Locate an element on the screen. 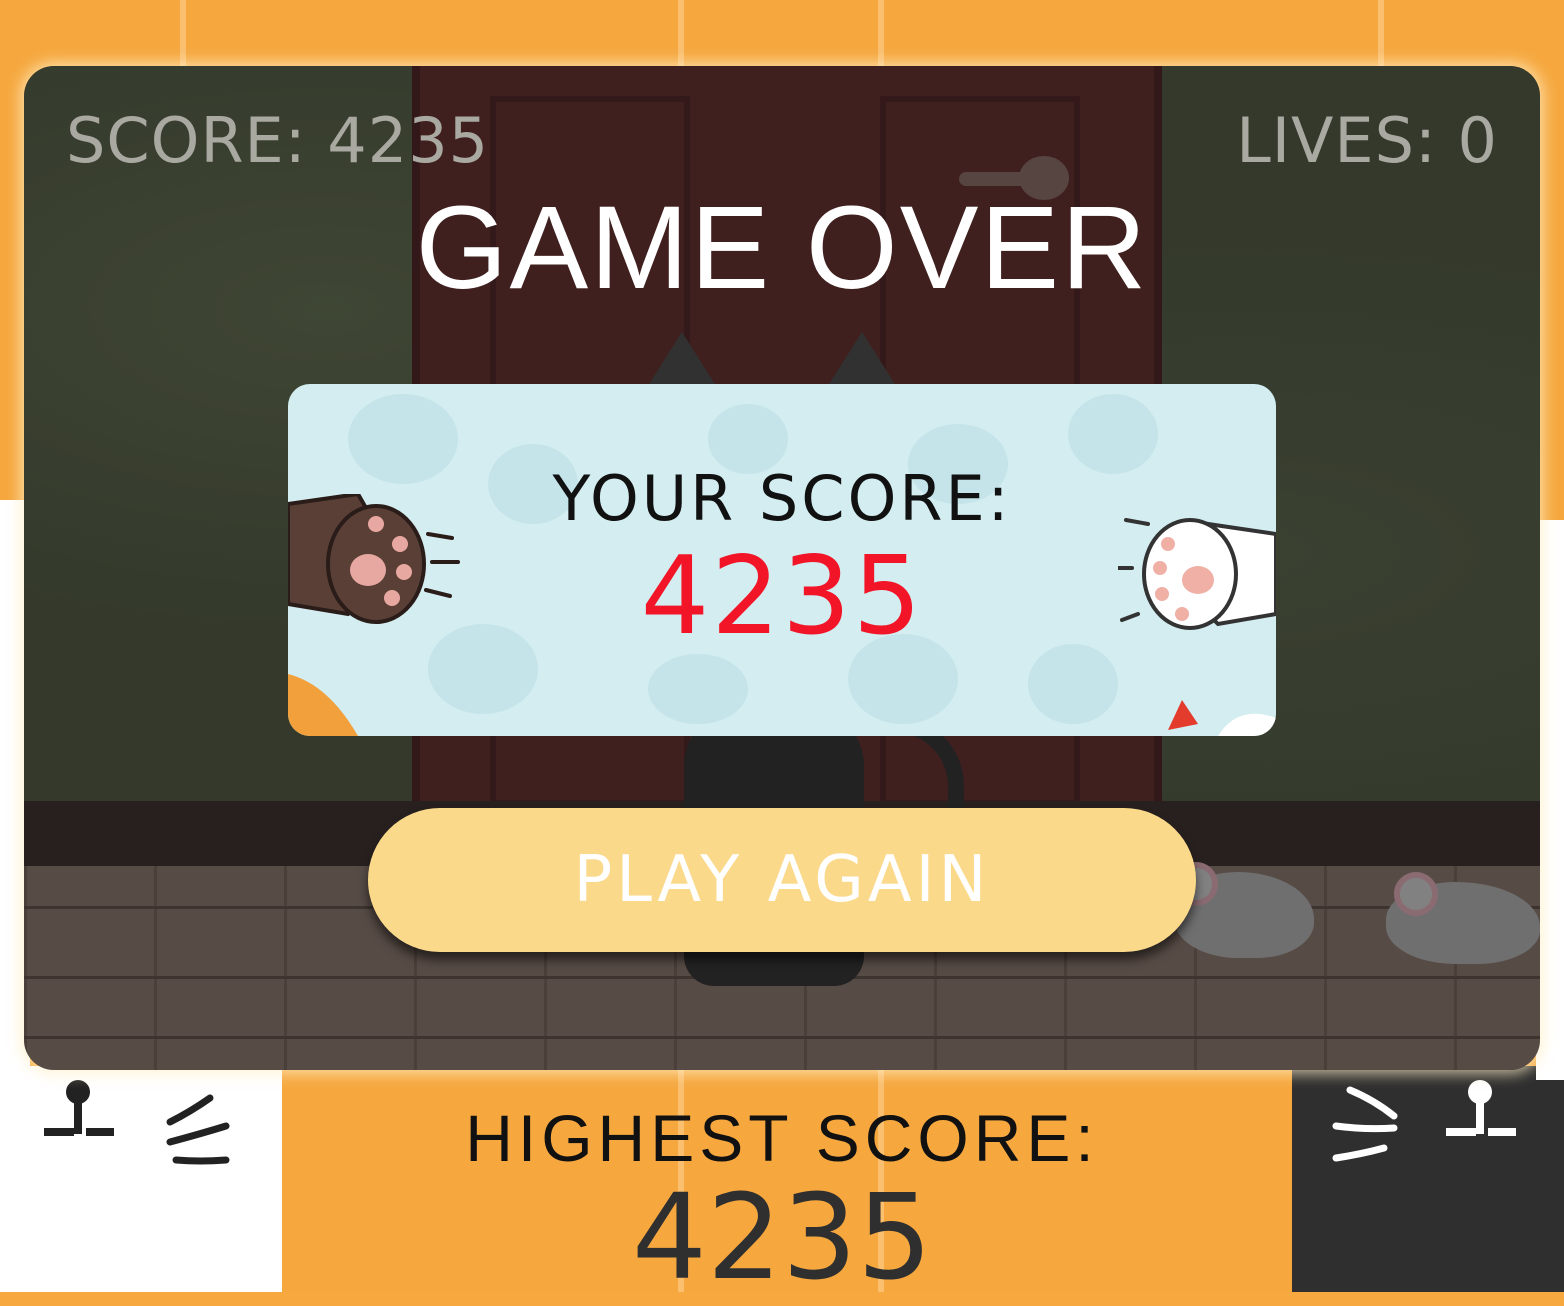 Image resolution: width=1564 pixels, height=1306 pixels. highest-score-value: 4235 is located at coordinates (782, 1237).